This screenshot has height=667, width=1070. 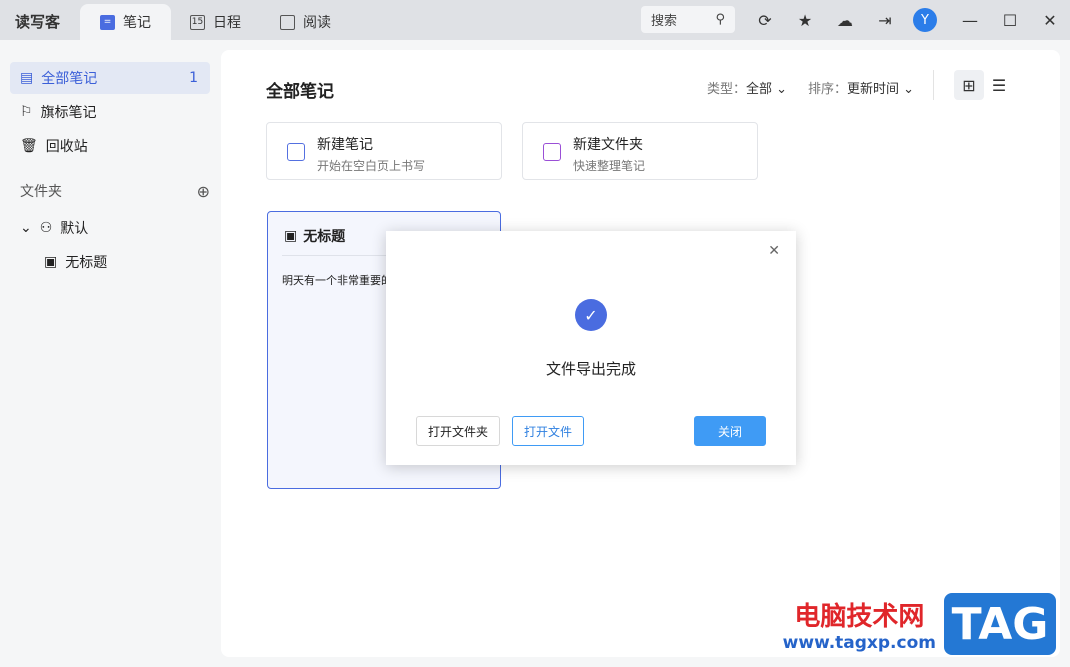 I want to click on value: 全部, so click(x=759, y=89).